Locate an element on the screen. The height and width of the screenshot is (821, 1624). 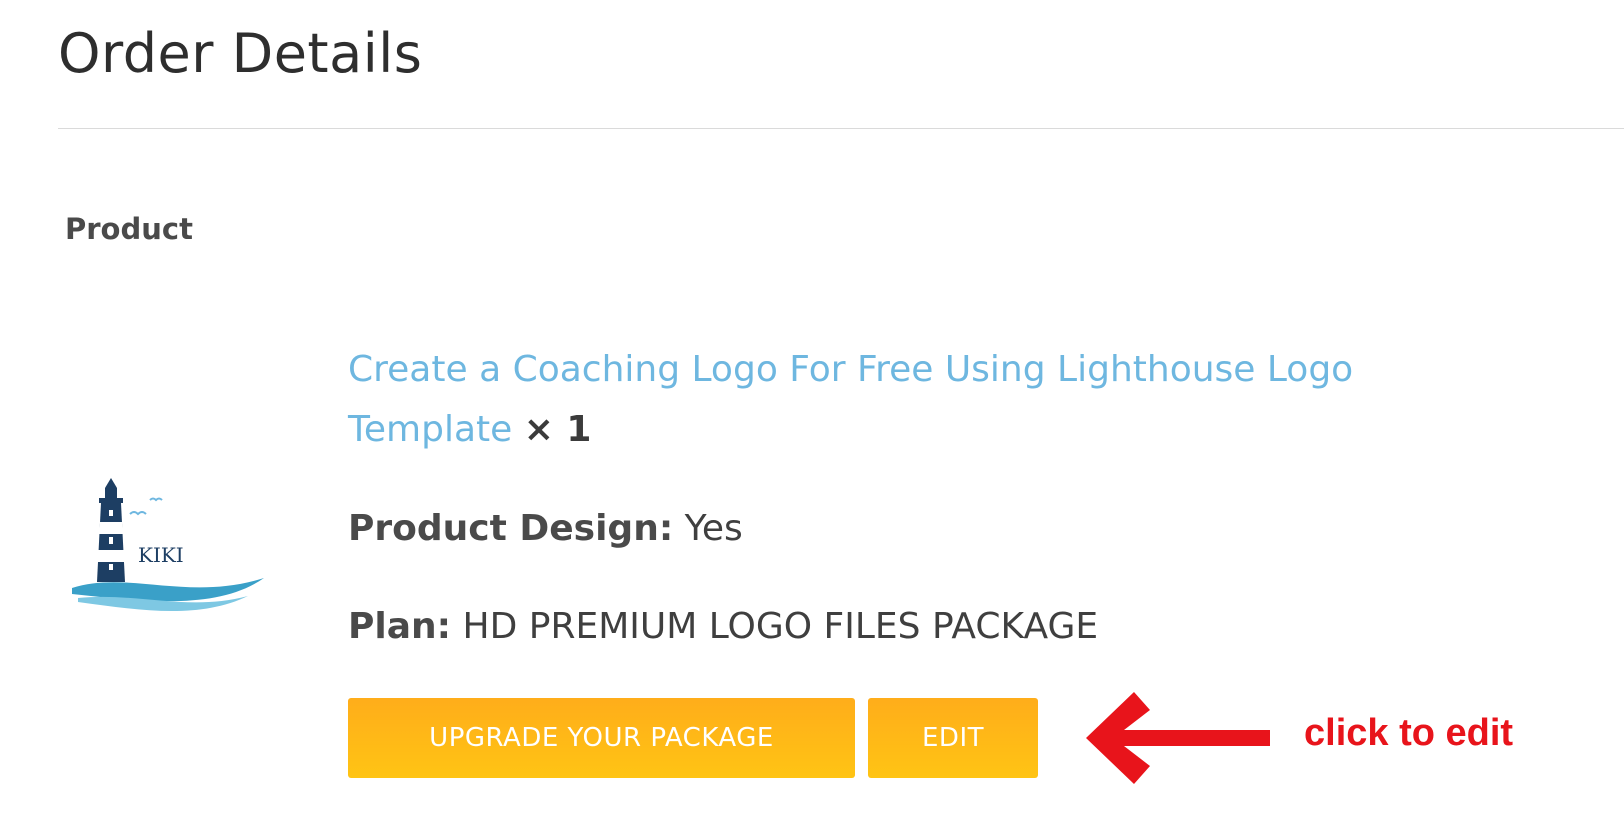
product-column-header: Product is located at coordinates (129, 229).